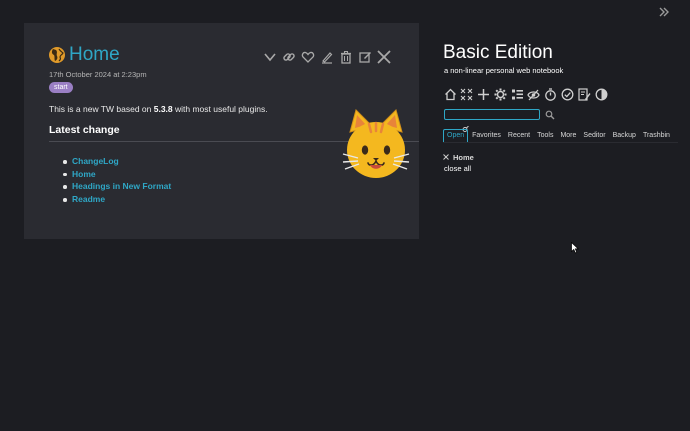 The image size is (690, 431). What do you see at coordinates (664, 12) in the screenshot?
I see `hide-sidebar-icon` at bounding box center [664, 12].